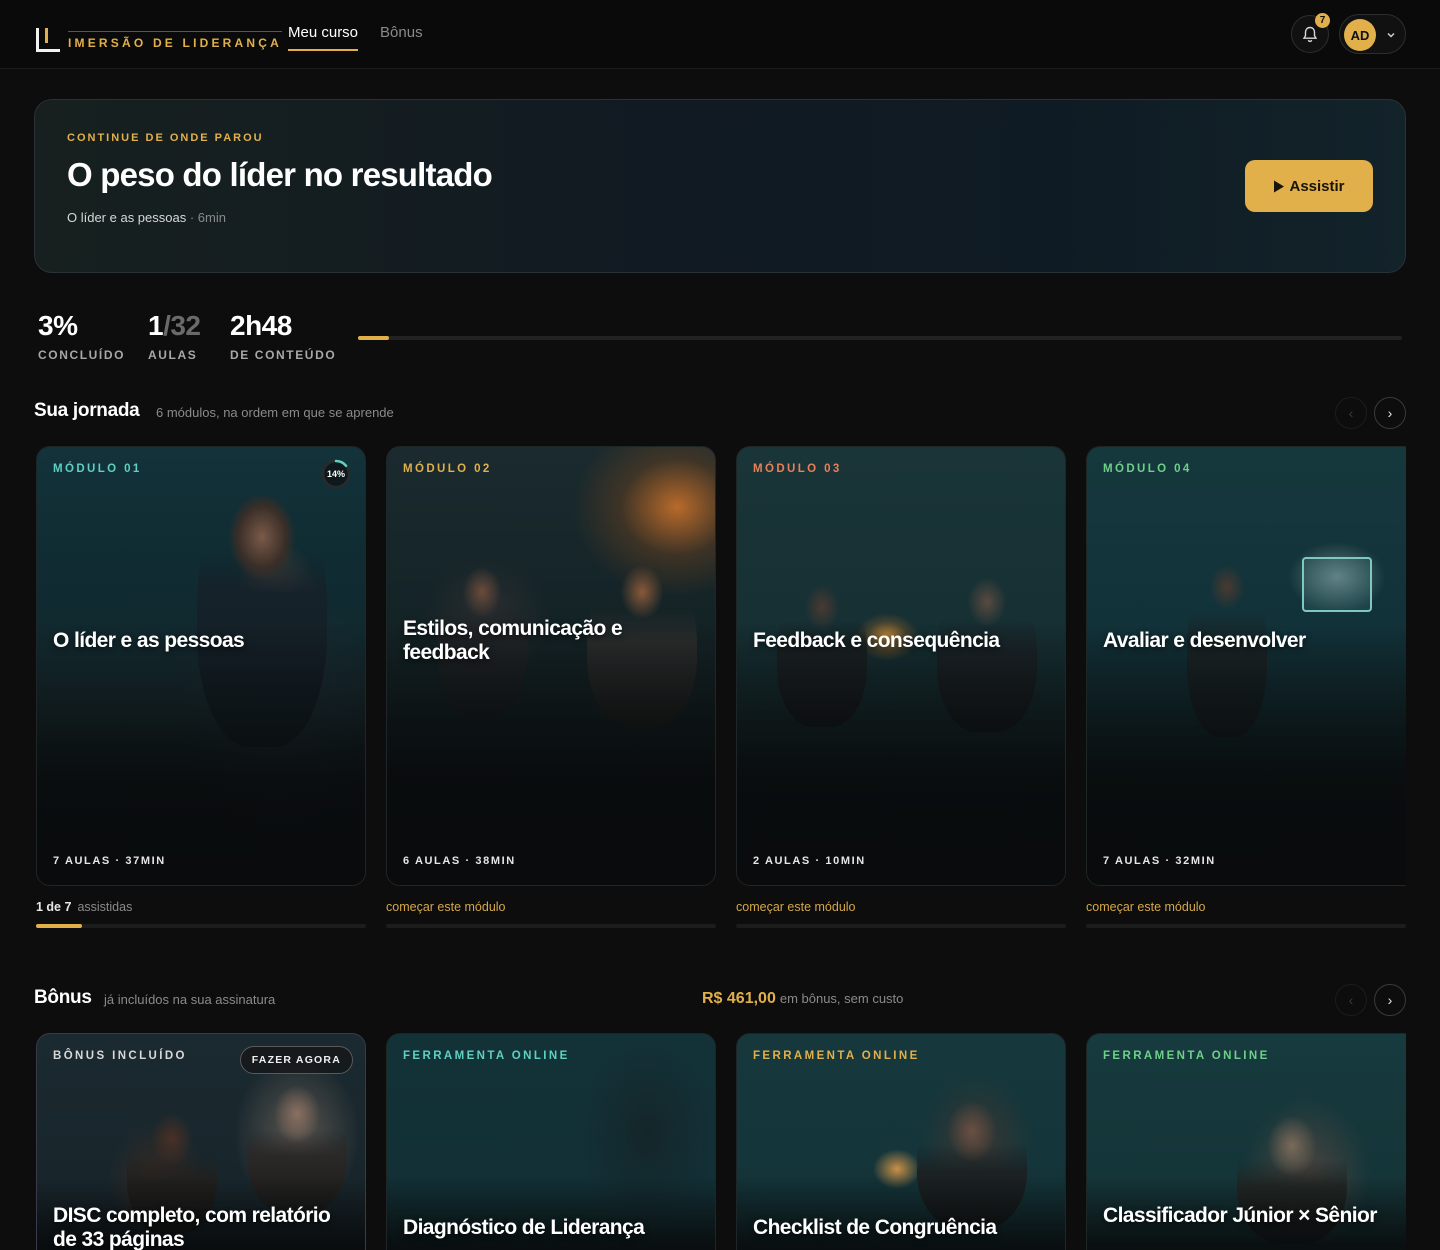  Describe the element at coordinates (58, 325) in the screenshot. I see `stat-completed-value: 3%` at that location.